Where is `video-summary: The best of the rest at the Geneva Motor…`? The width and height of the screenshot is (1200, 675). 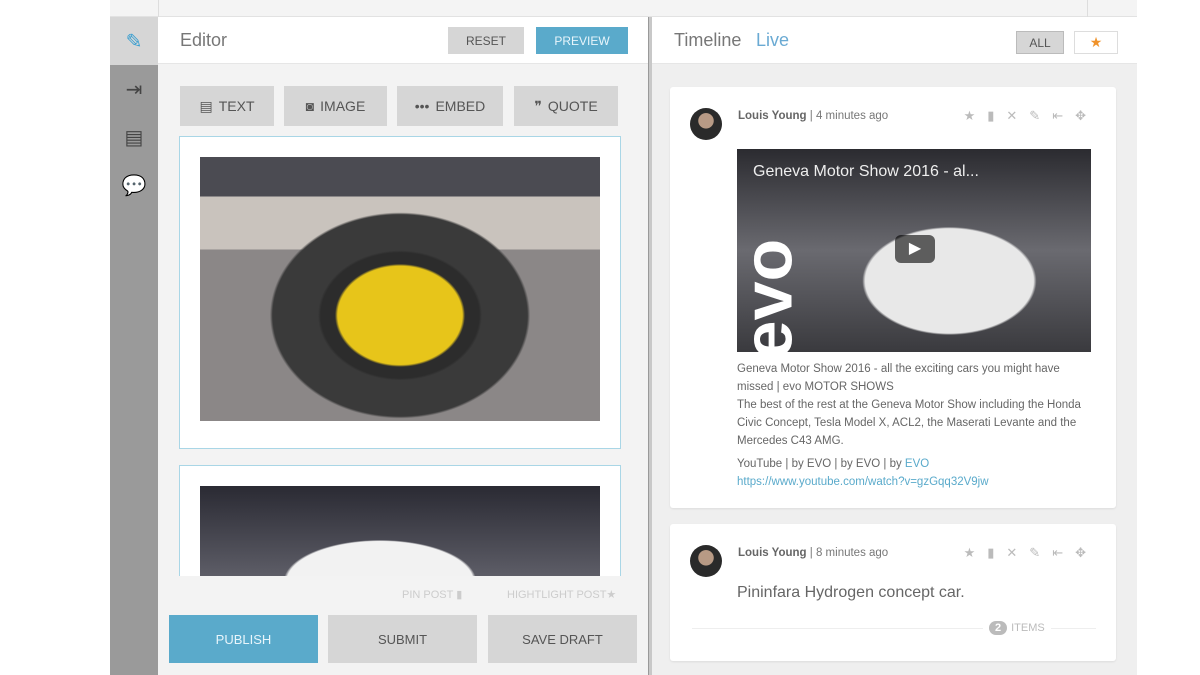
video-summary: The best of the rest at the Geneva Motor… is located at coordinates (909, 423).